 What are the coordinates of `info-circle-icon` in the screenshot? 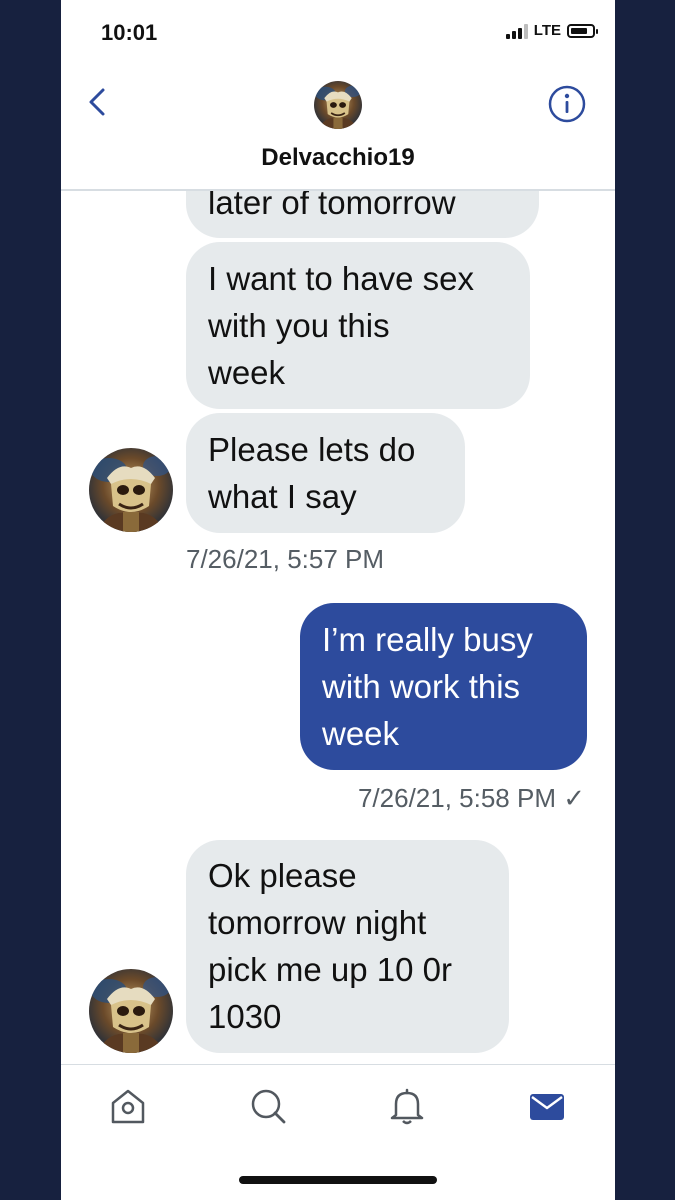 It's located at (567, 104).